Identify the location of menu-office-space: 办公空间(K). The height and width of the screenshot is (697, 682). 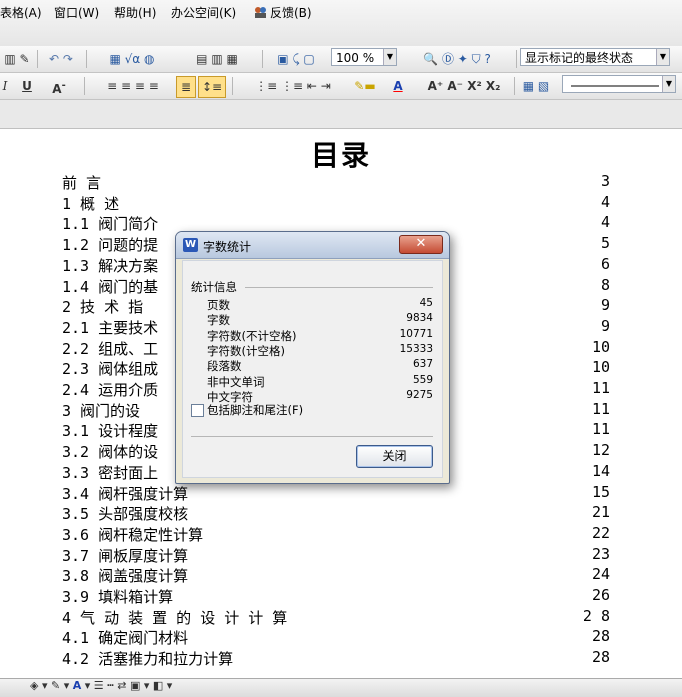
(203, 13).